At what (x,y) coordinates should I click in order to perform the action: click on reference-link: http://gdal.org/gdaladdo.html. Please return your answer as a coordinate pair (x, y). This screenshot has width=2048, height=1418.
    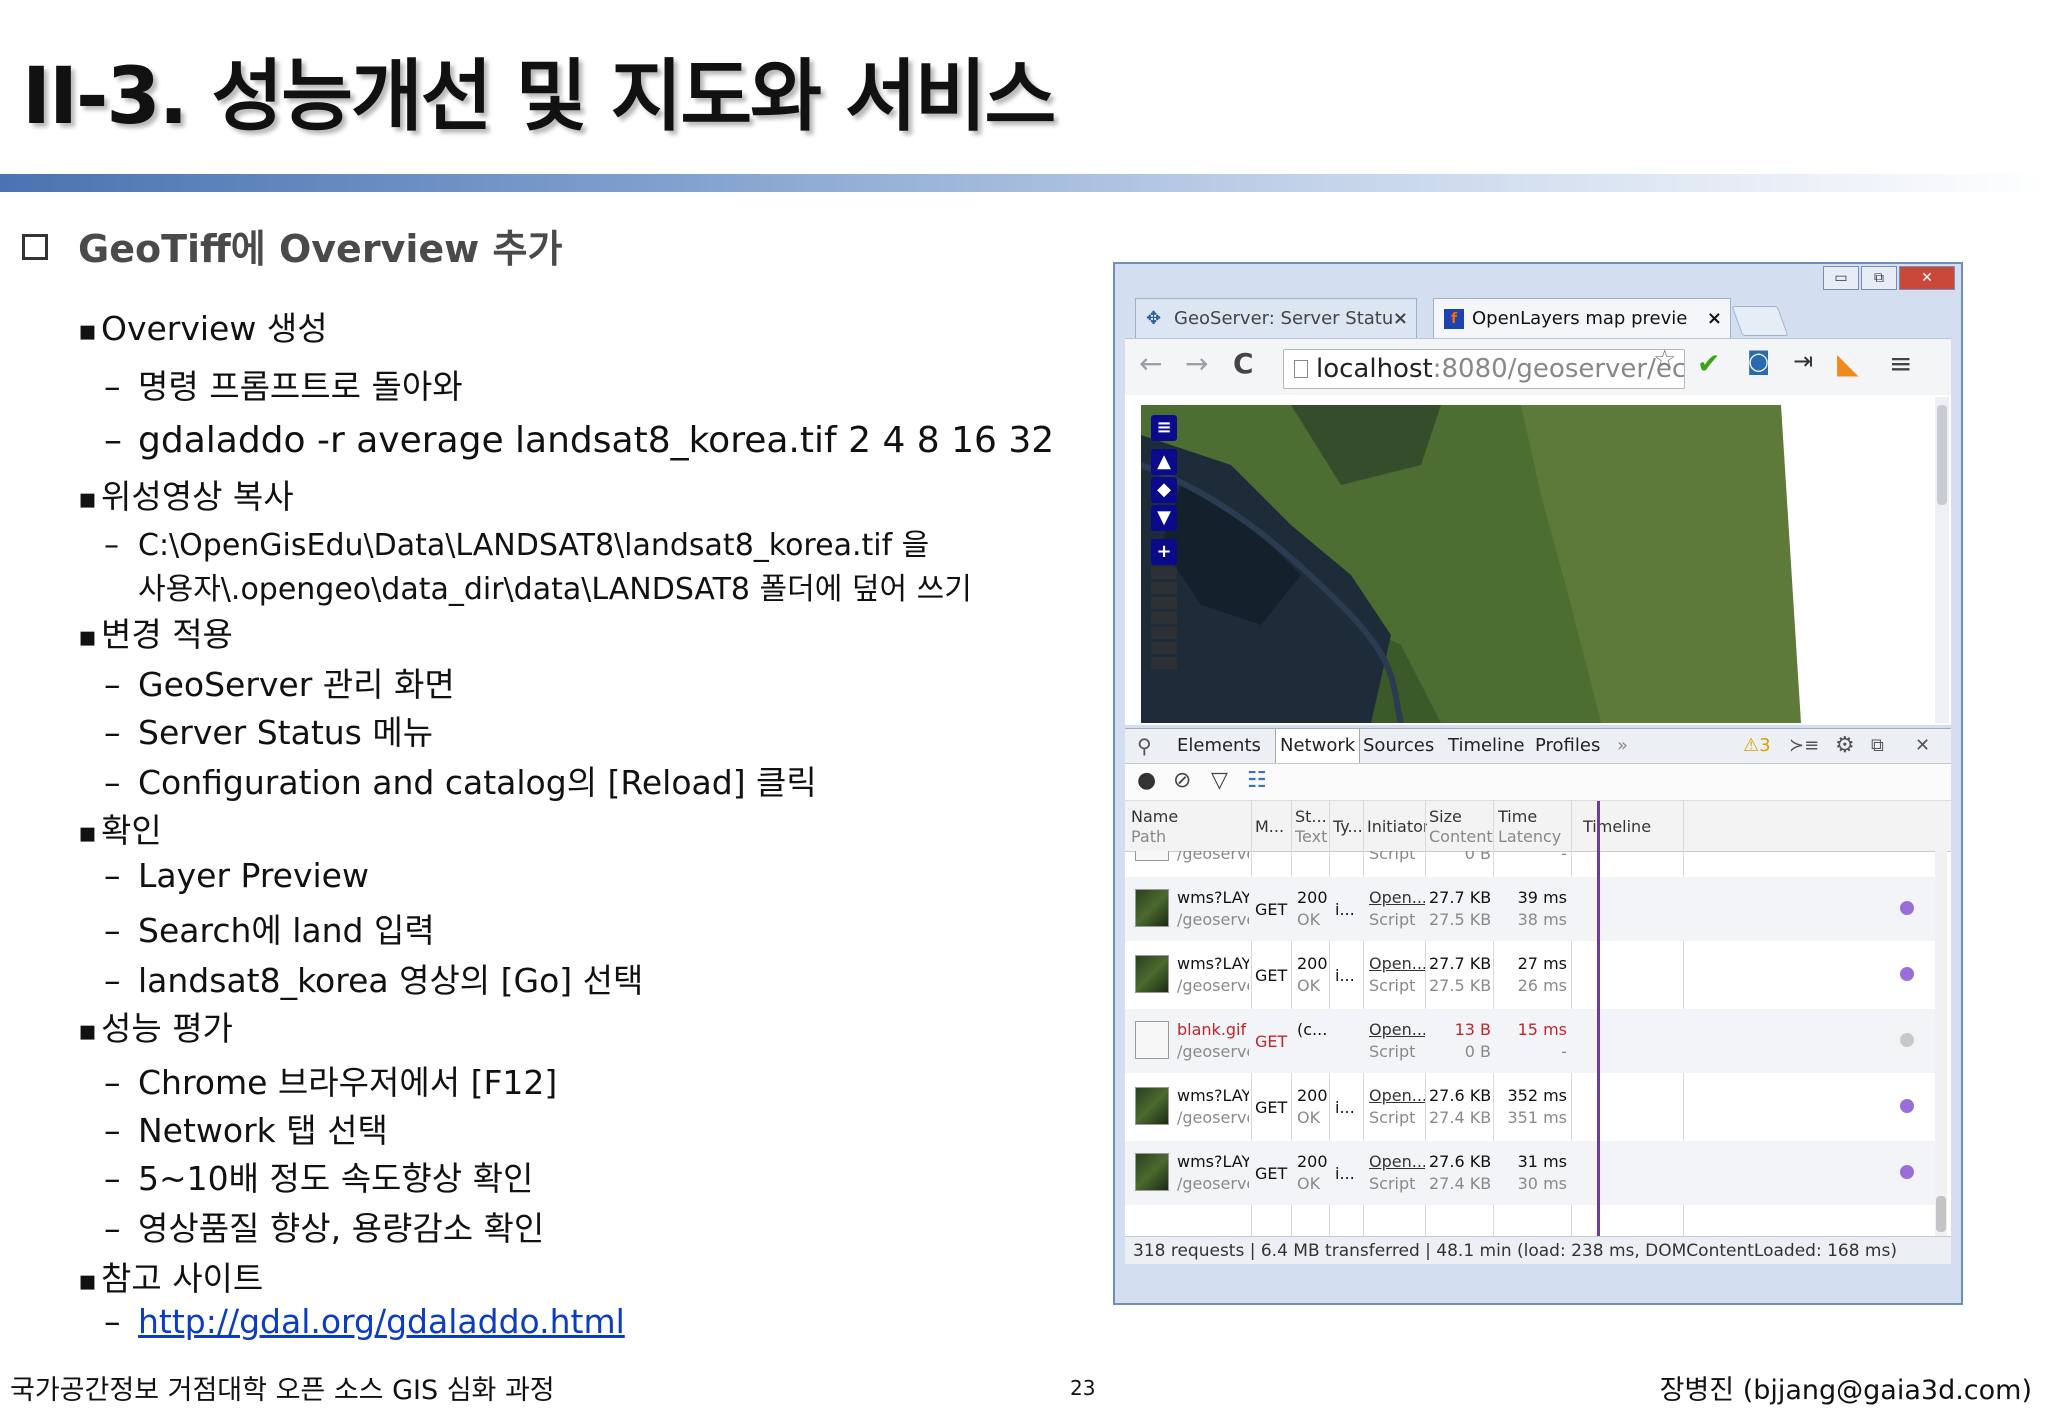
    Looking at the image, I should click on (381, 1321).